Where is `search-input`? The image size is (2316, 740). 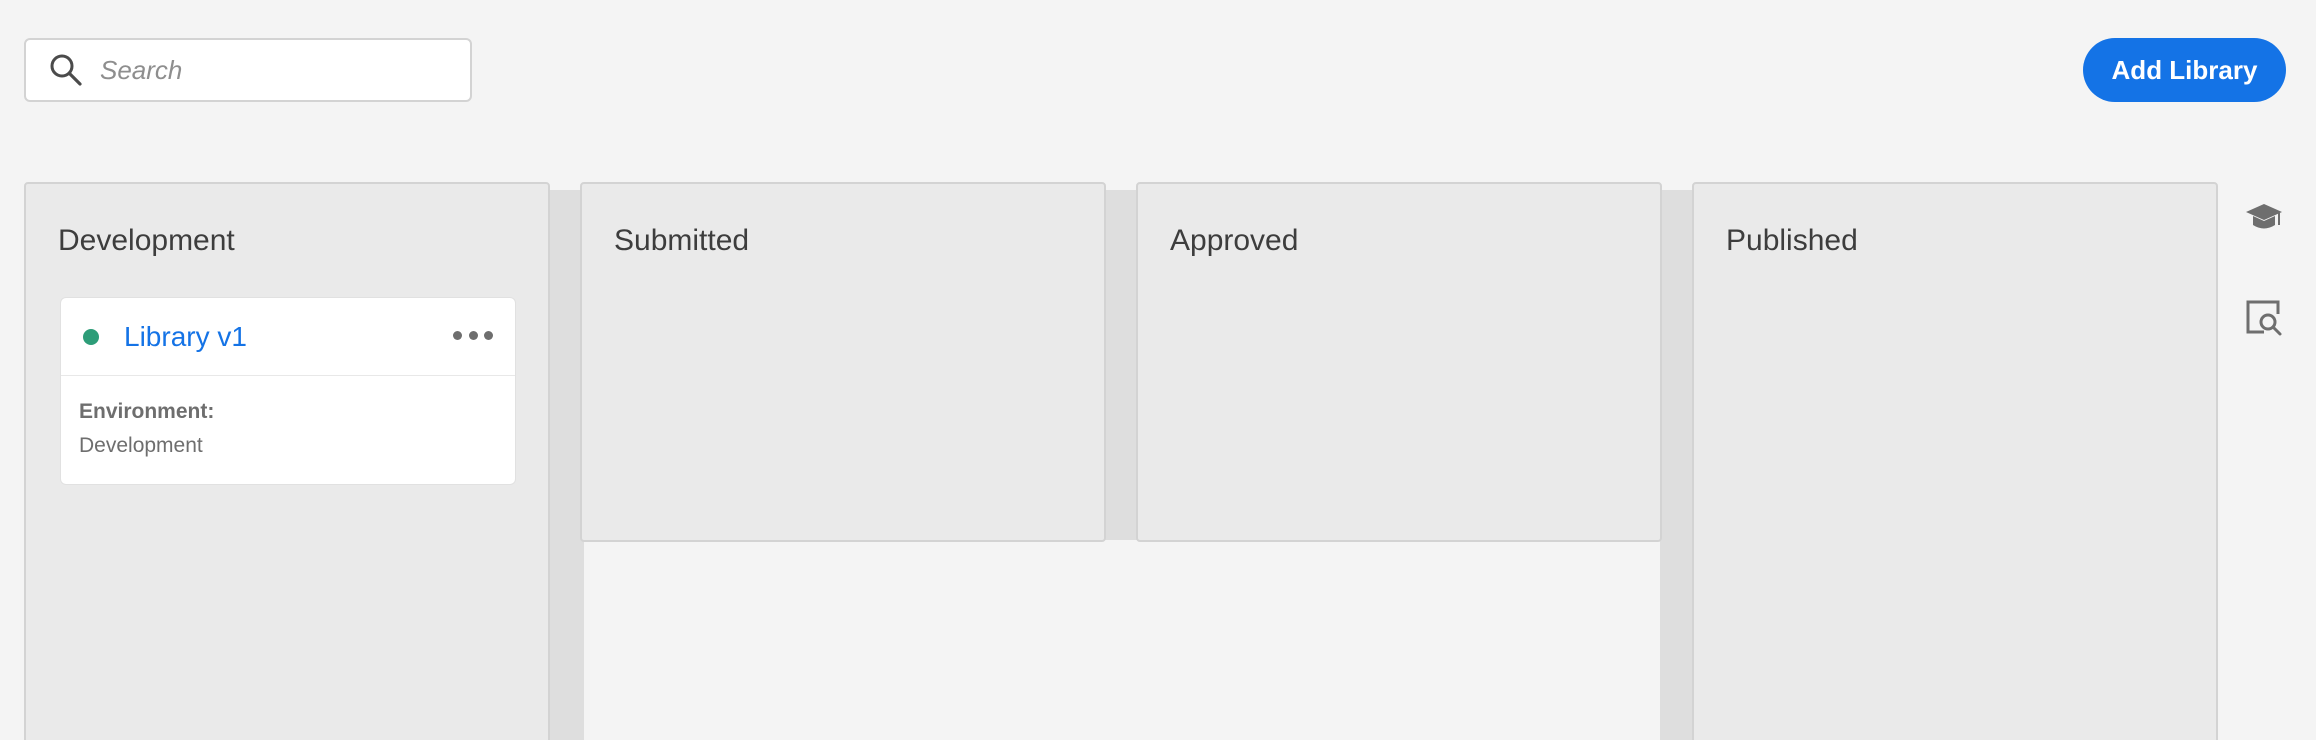 search-input is located at coordinates (280, 70).